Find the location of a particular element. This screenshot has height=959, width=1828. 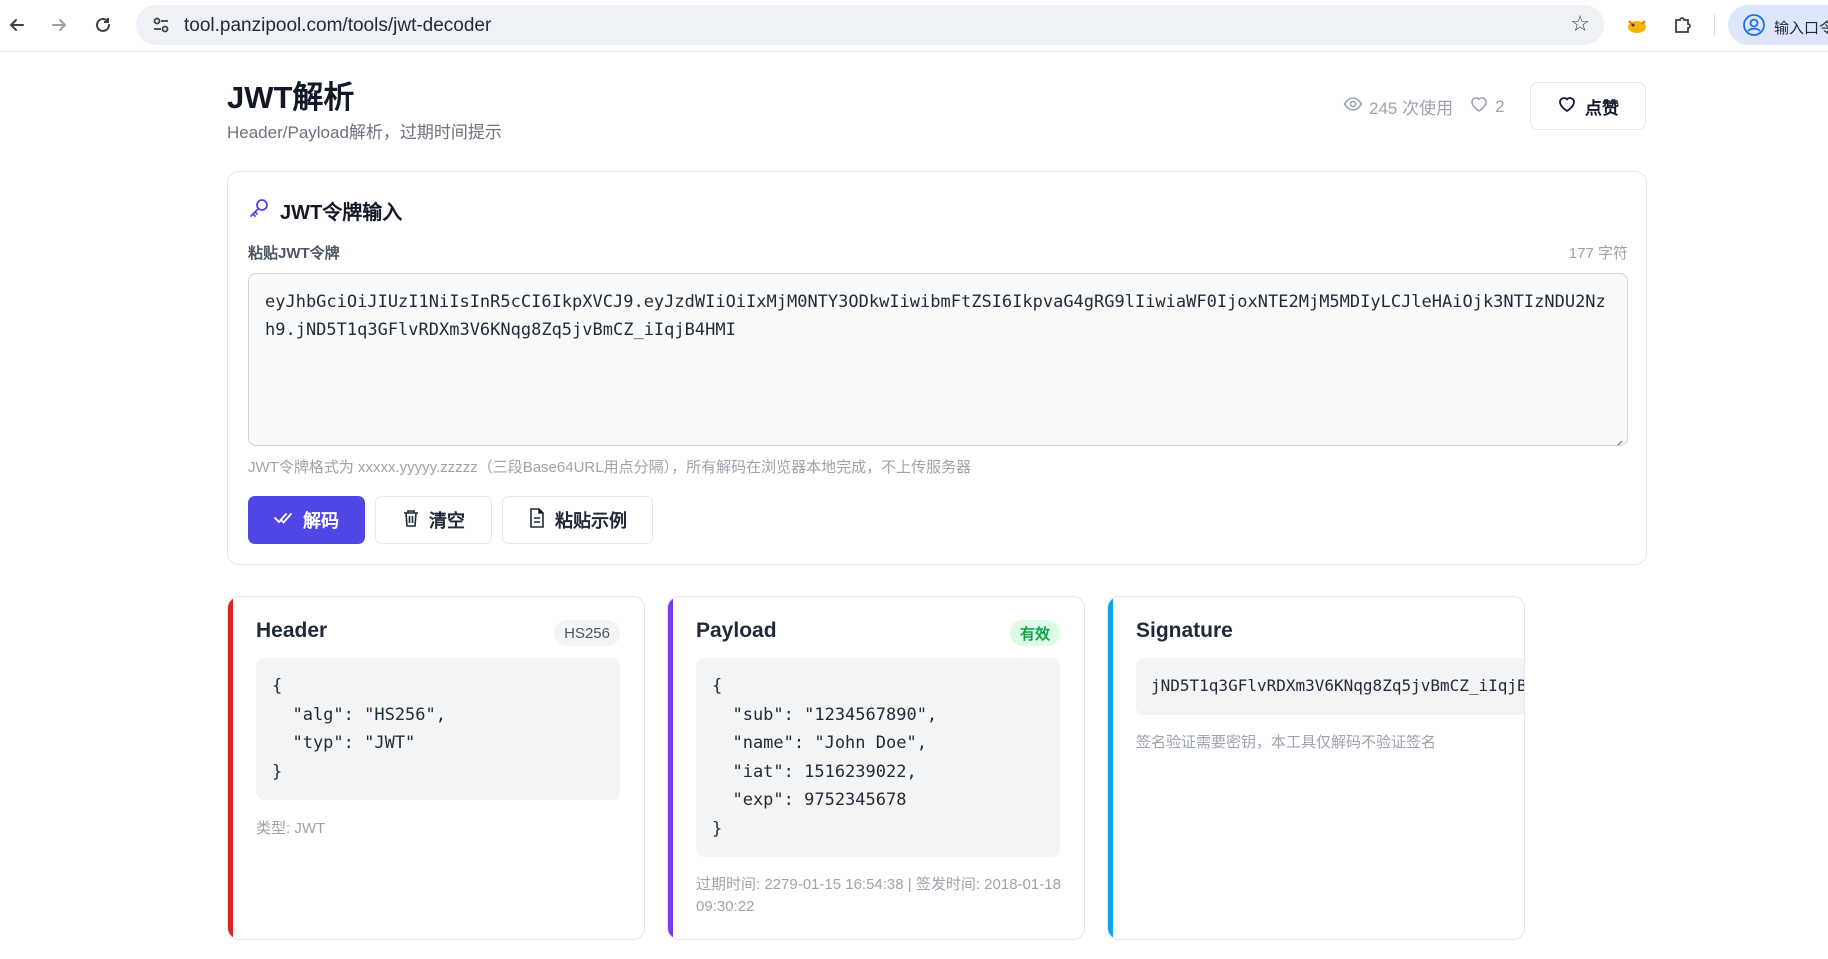

page-title: JWT解析 is located at coordinates (291, 97).